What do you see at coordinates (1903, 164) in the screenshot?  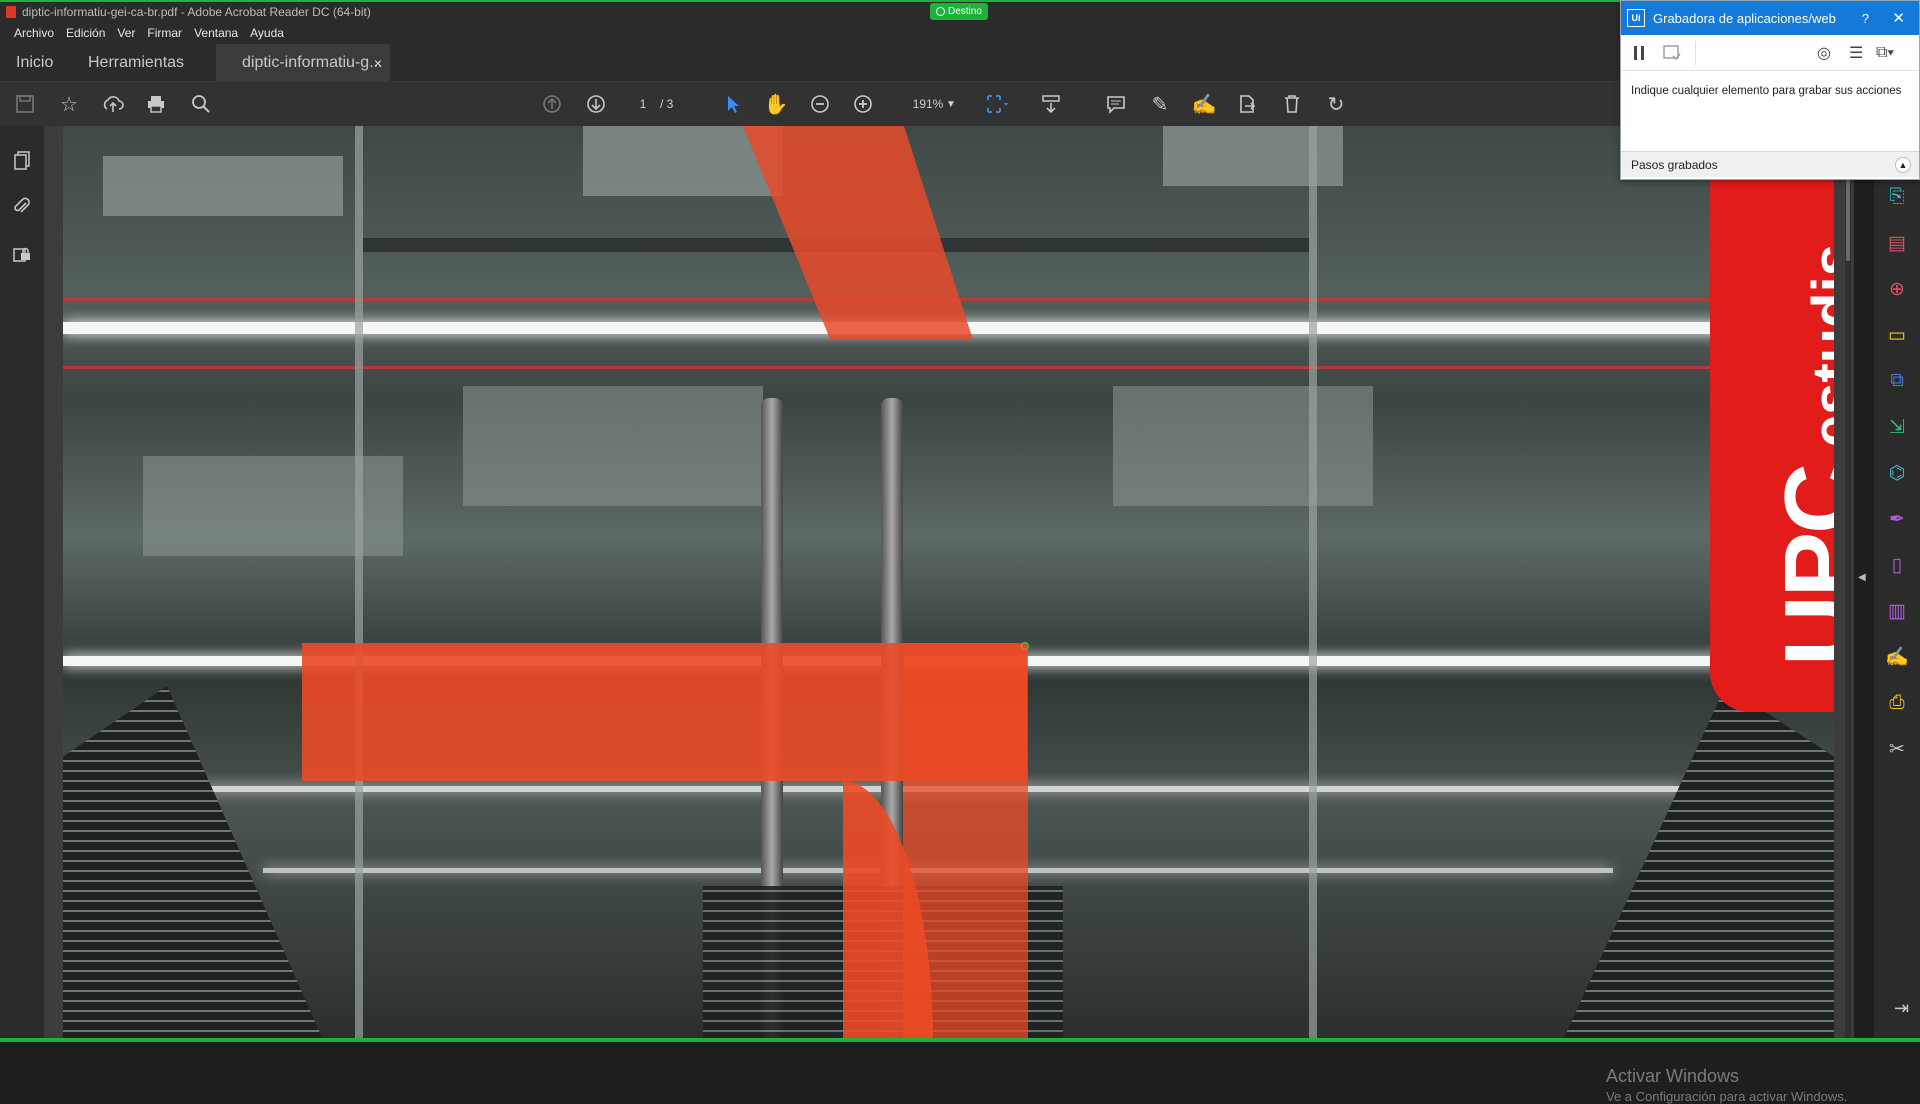 I see `chevron-up-icon: ▲` at bounding box center [1903, 164].